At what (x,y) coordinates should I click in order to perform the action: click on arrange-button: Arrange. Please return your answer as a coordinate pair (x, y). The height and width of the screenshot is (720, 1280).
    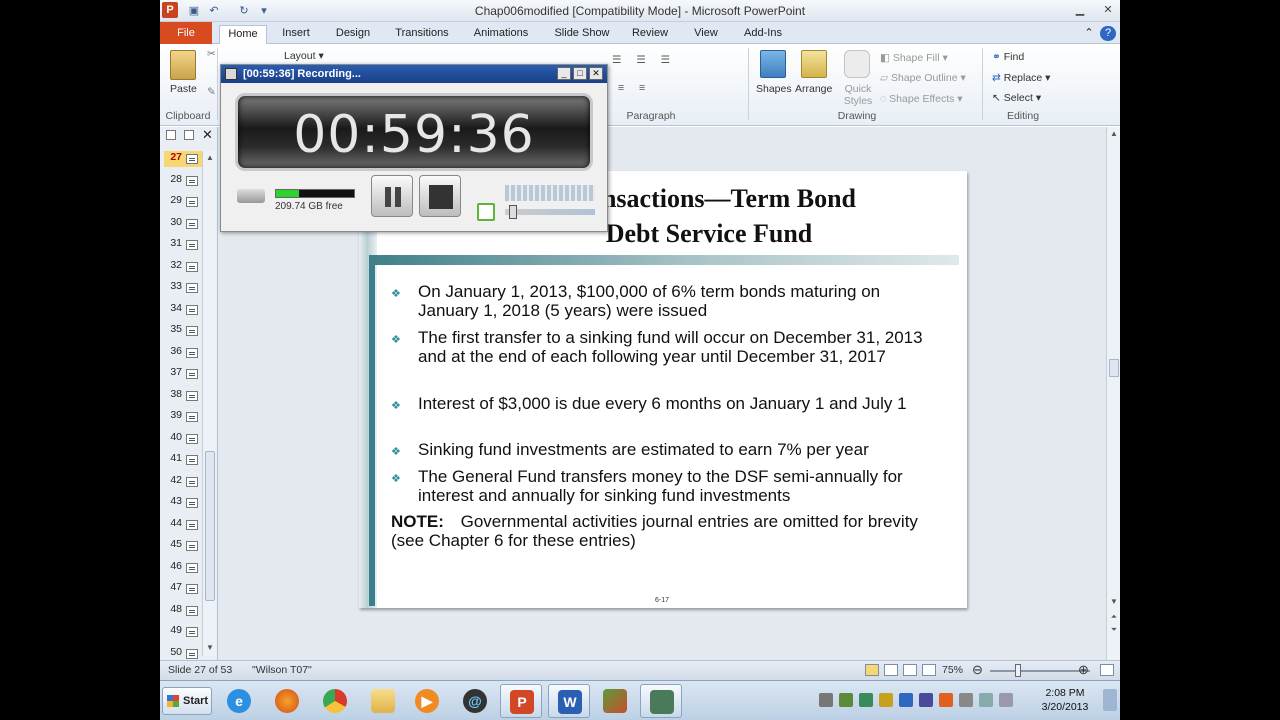
    Looking at the image, I should click on (813, 89).